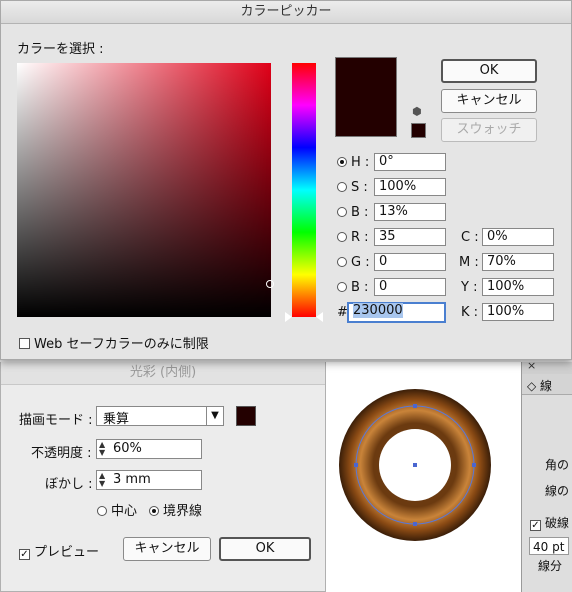  What do you see at coordinates (167, 549) in the screenshot?
I see `glow-cancel-button: キャンセル` at bounding box center [167, 549].